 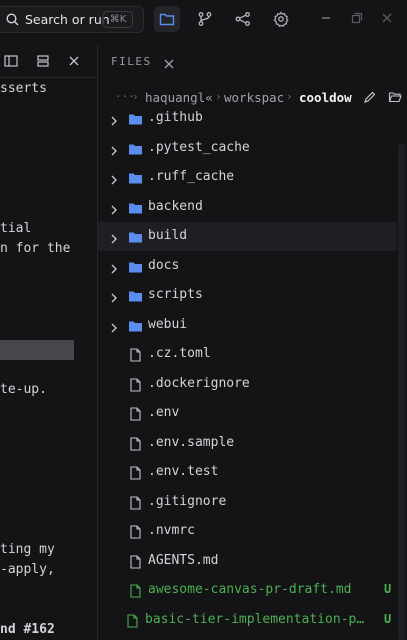 I want to click on open-folder-icon, so click(x=395, y=97).